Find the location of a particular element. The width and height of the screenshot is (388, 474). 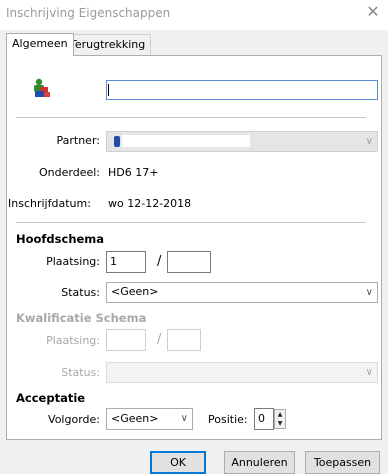

volgorde-value: <Geen> is located at coordinates (135, 418).